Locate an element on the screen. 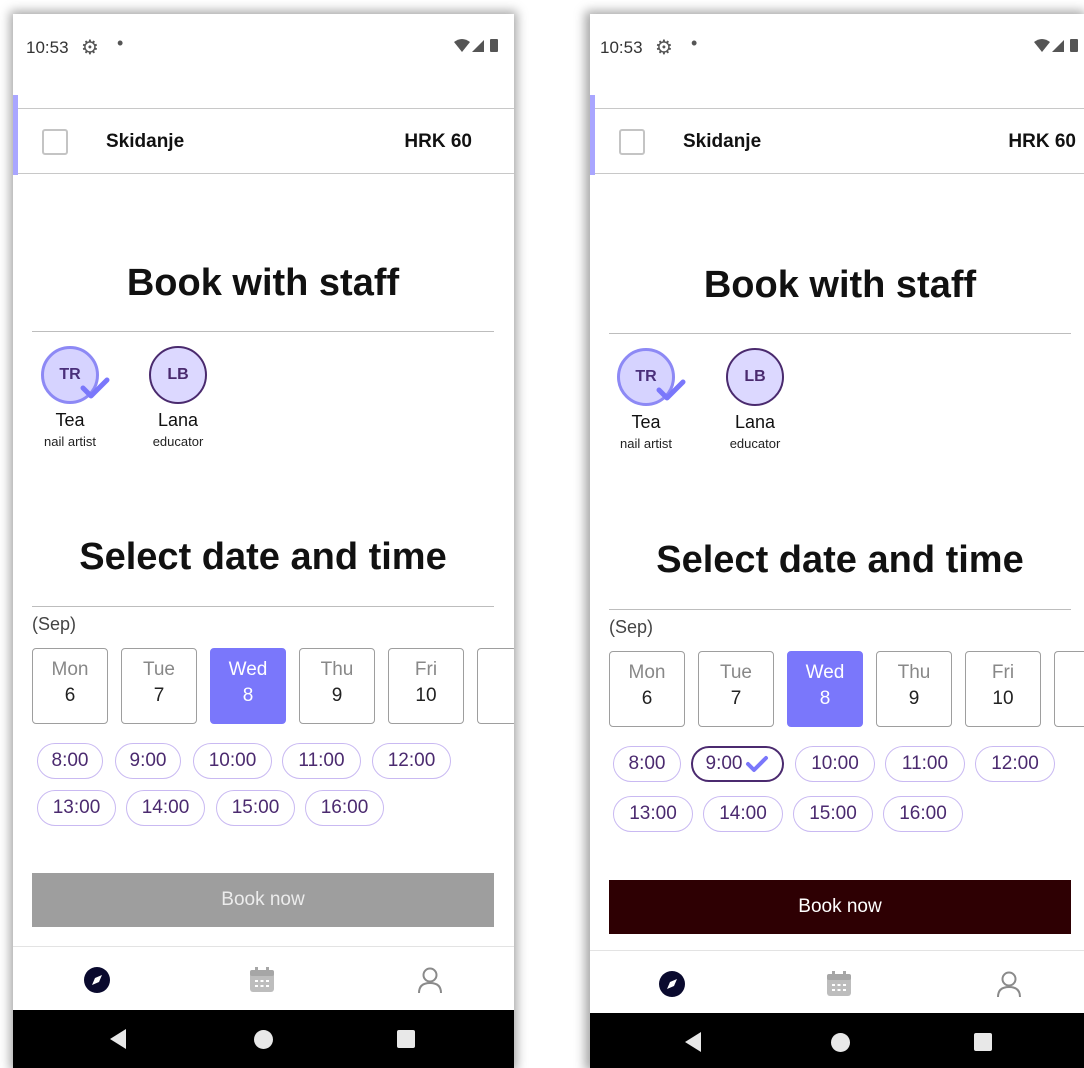 Image resolution: width=1084 pixels, height=1068 pixels. avatar-initials: LB is located at coordinates (755, 376).